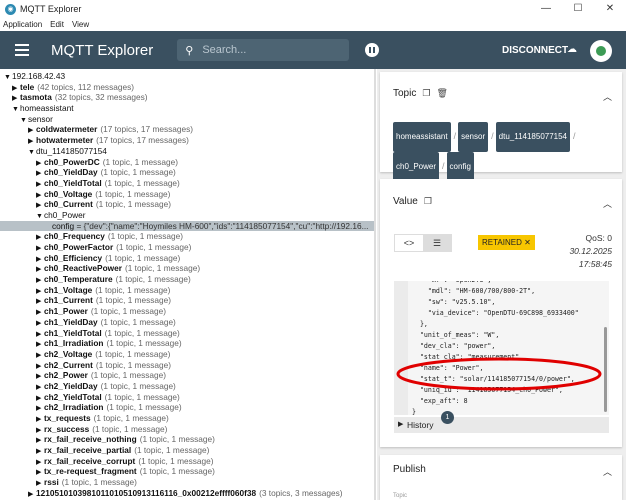 This screenshot has height=500, width=626. Describe the element at coordinates (187, 290) in the screenshot. I see `tree-row: ▶ ch1_Voltage (1 topic, 1 message)` at that location.